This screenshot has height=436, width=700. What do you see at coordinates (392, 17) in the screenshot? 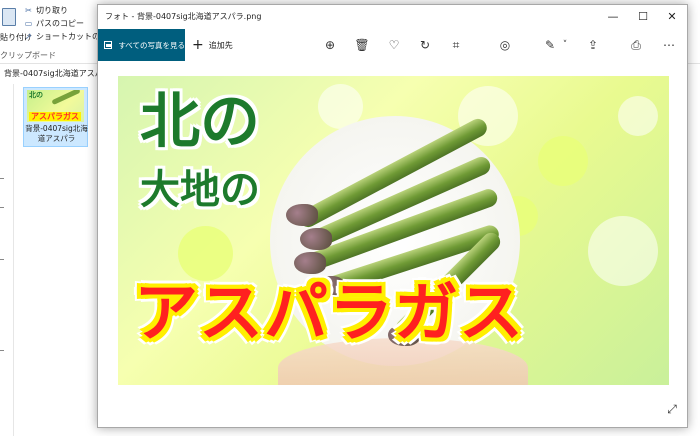
I see `title-bar: フォト - 背景-0407sig北海道アスパラ.png — ☐ ✕` at bounding box center [392, 17].